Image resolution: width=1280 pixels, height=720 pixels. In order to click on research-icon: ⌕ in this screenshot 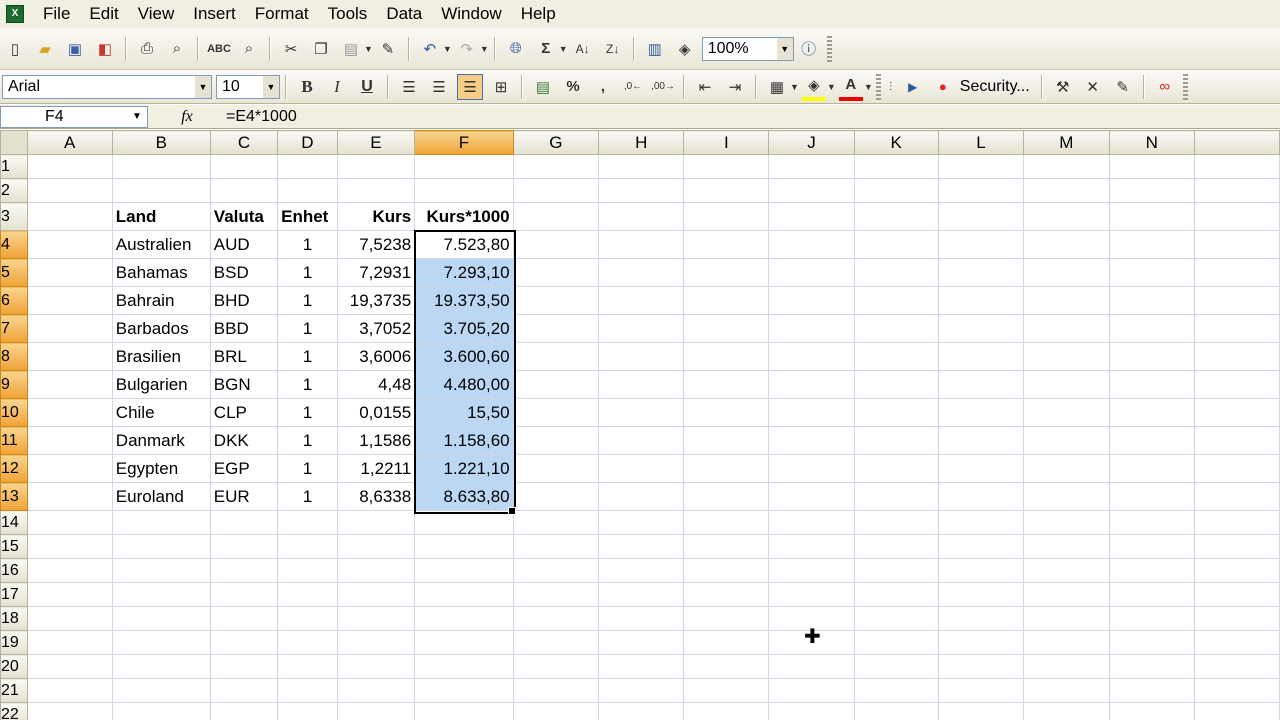, I will do `click(249, 49)`.